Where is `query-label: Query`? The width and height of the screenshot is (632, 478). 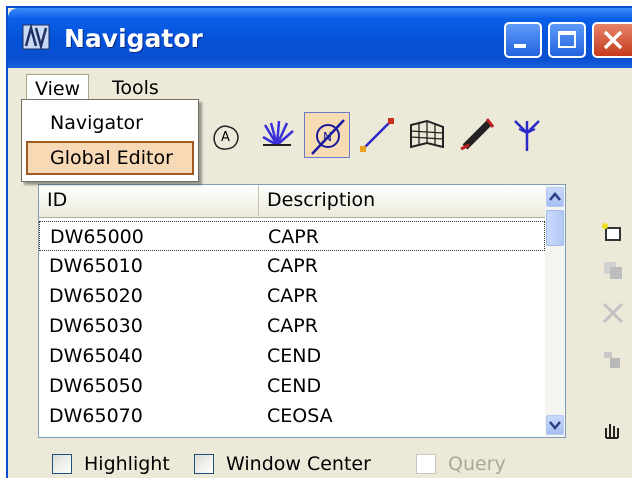
query-label: Query is located at coordinates (477, 464).